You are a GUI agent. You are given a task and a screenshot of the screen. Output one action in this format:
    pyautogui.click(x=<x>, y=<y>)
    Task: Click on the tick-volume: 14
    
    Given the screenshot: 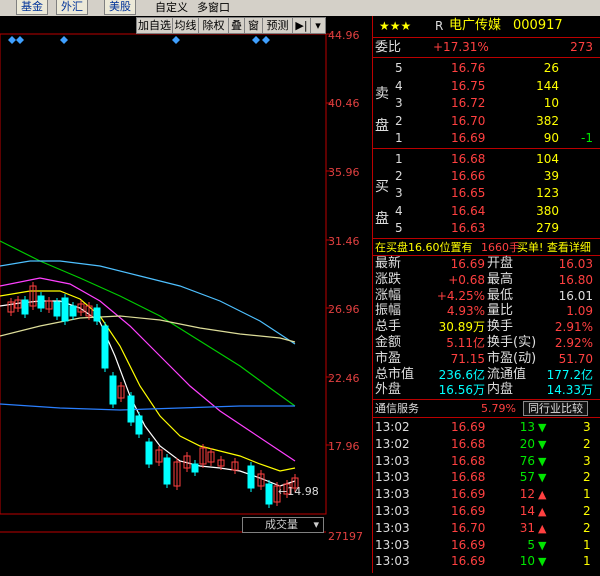 What is the action you would take?
    pyautogui.click(x=527, y=511)
    